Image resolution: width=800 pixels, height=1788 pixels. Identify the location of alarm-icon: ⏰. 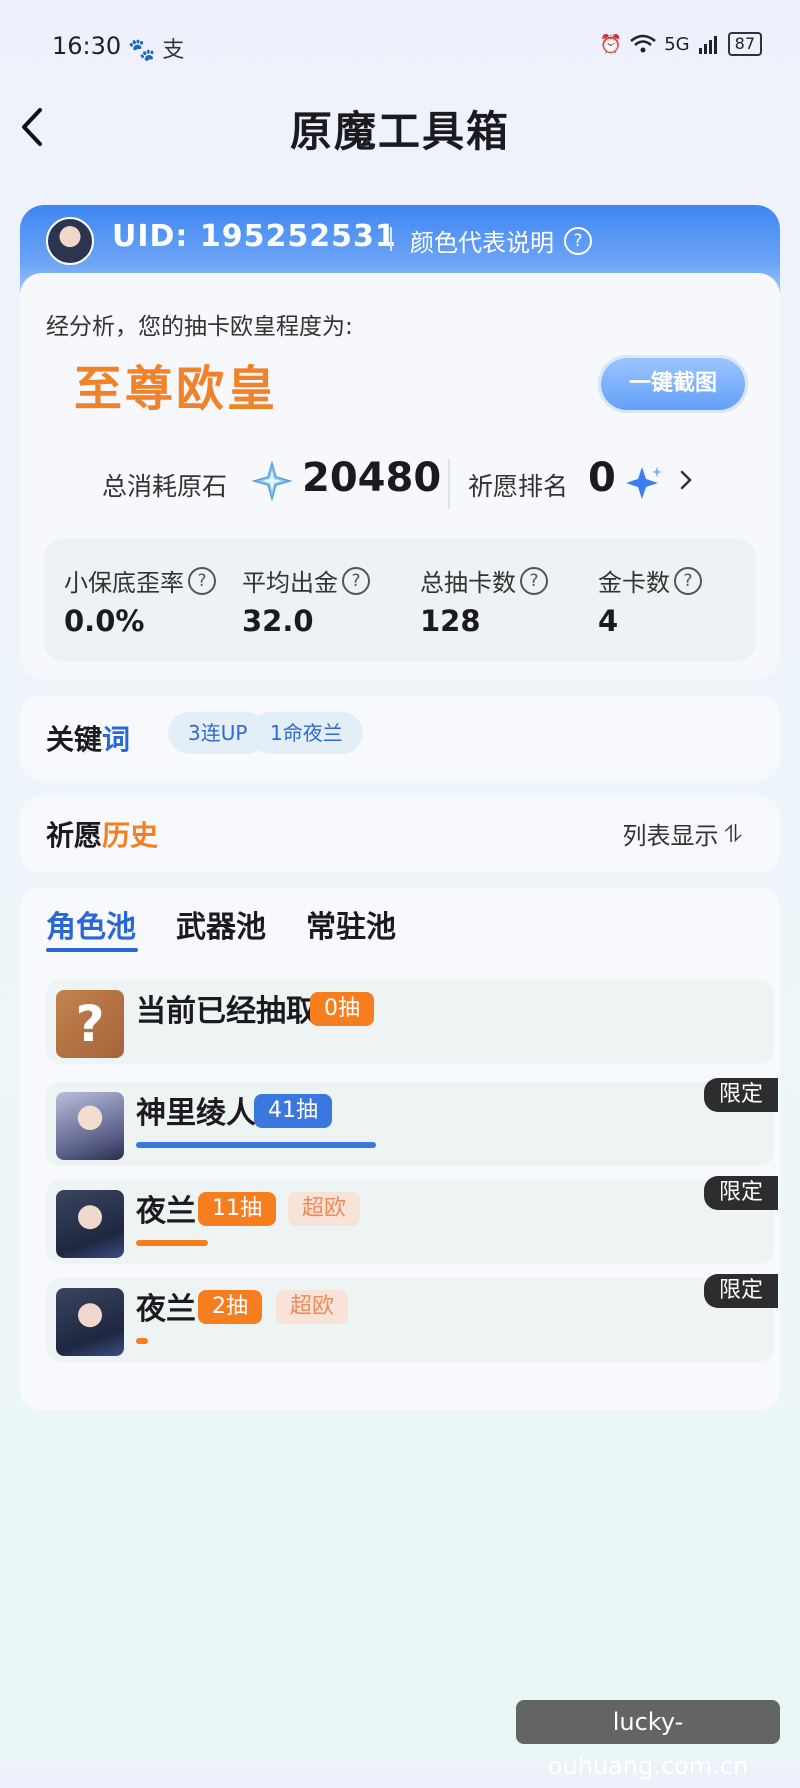
(611, 44).